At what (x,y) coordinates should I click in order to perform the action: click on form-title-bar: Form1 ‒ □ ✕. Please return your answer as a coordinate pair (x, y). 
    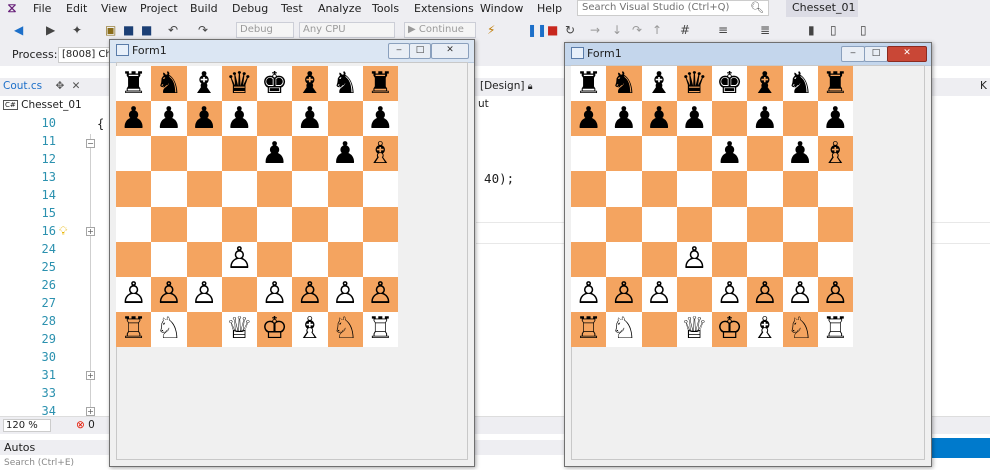
    Looking at the image, I should click on (748, 54).